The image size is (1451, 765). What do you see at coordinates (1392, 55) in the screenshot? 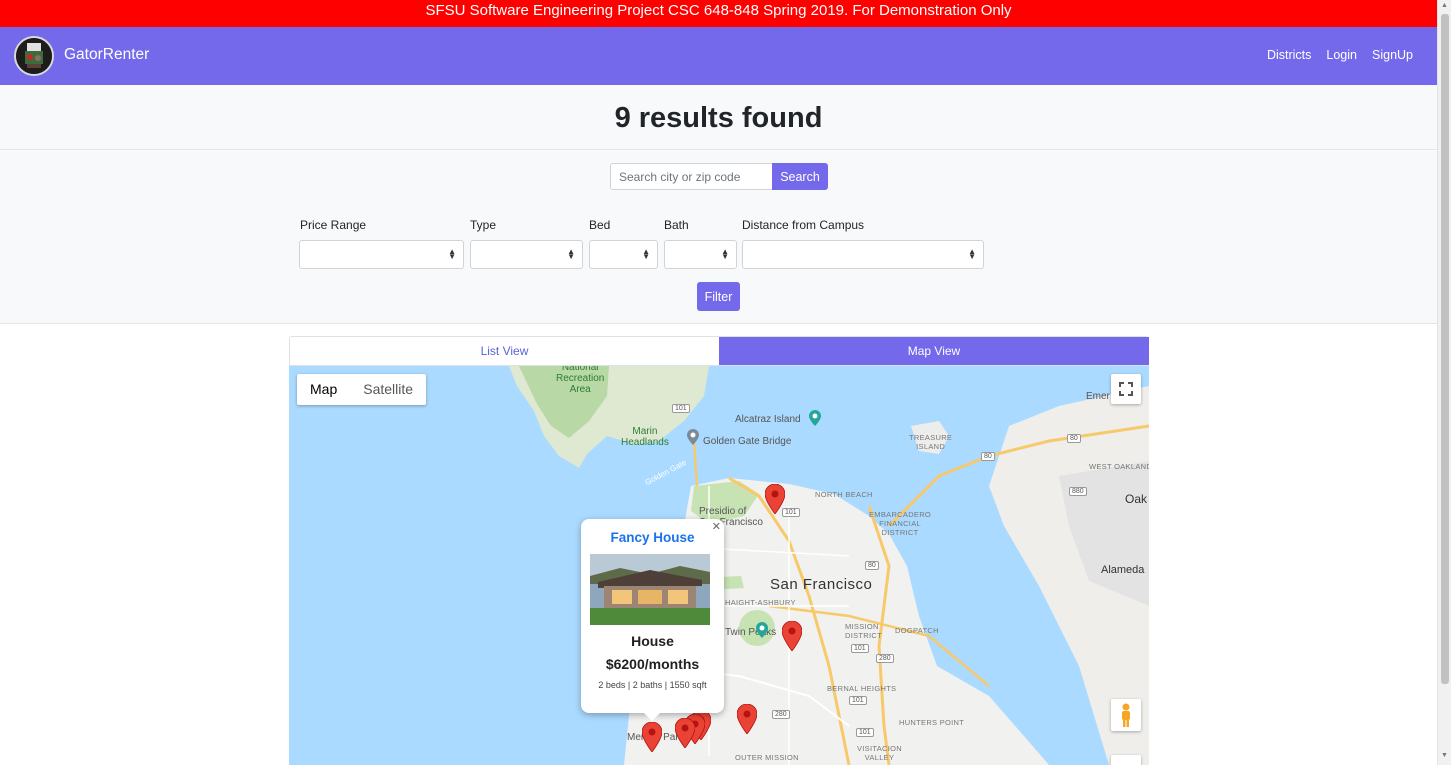
I see `nav-link-signup: SignUp` at bounding box center [1392, 55].